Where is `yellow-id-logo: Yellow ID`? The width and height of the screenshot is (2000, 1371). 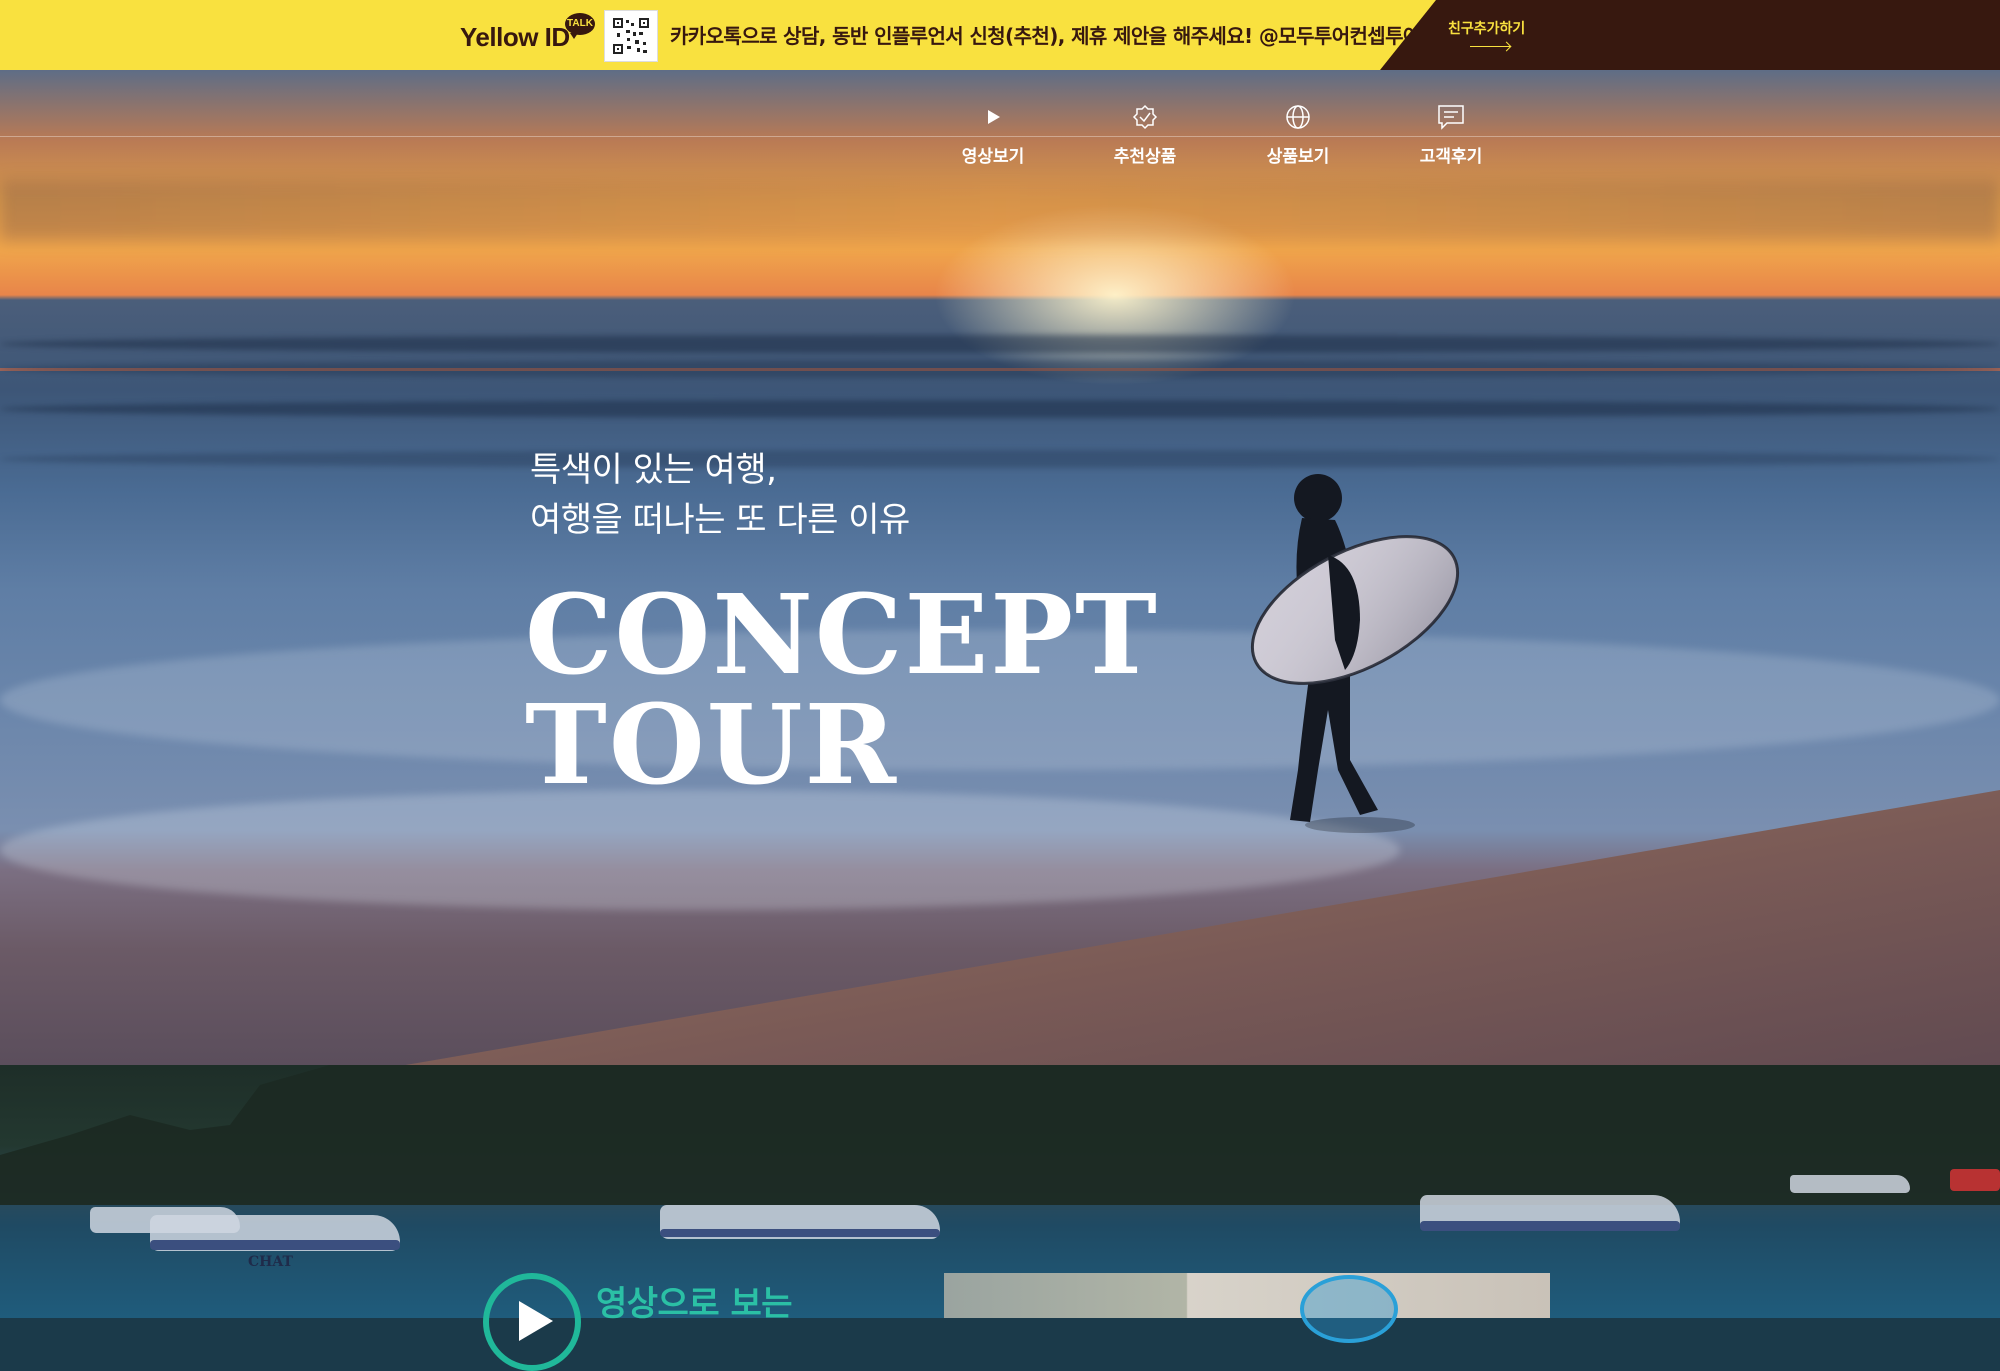
yellow-id-logo: Yellow ID is located at coordinates (515, 37).